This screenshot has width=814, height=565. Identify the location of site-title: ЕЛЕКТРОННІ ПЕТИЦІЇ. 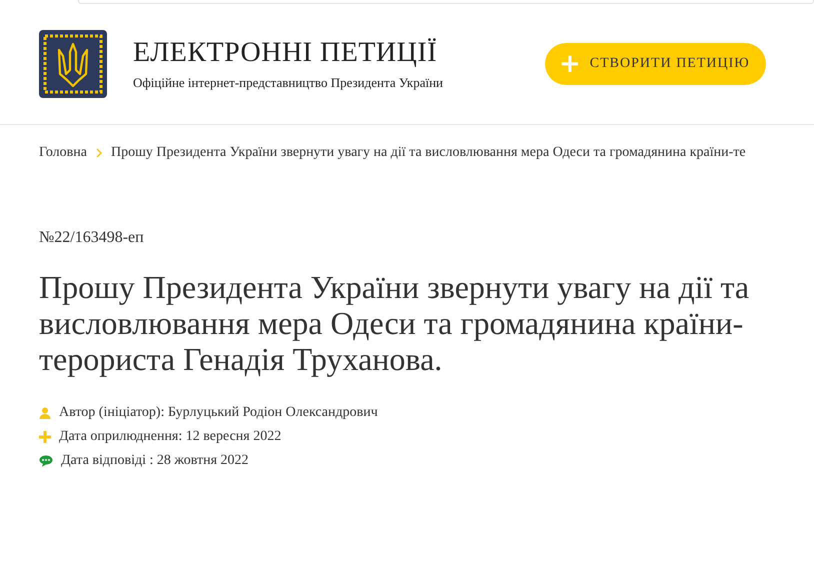
(328, 53).